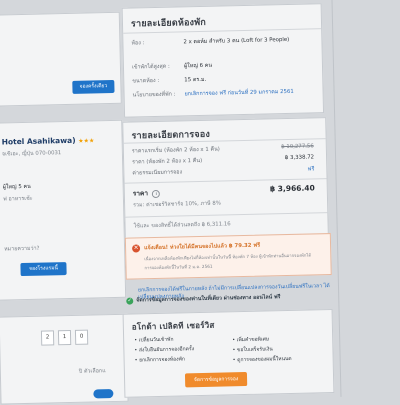  I want to click on total-value: ฿ 3,966.40, so click(292, 188).